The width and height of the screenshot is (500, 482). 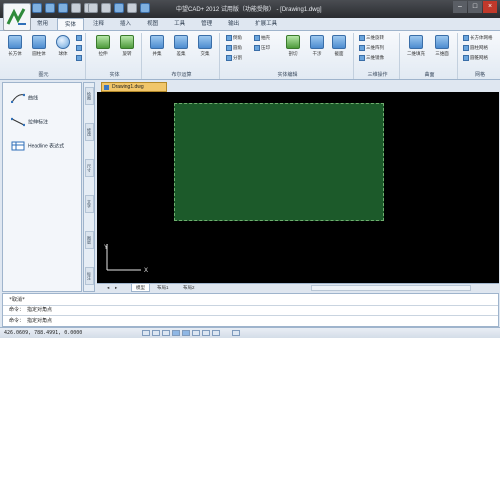 What do you see at coordinates (134, 87) in the screenshot?
I see `document-tab: Drawing1.dwg` at bounding box center [134, 87].